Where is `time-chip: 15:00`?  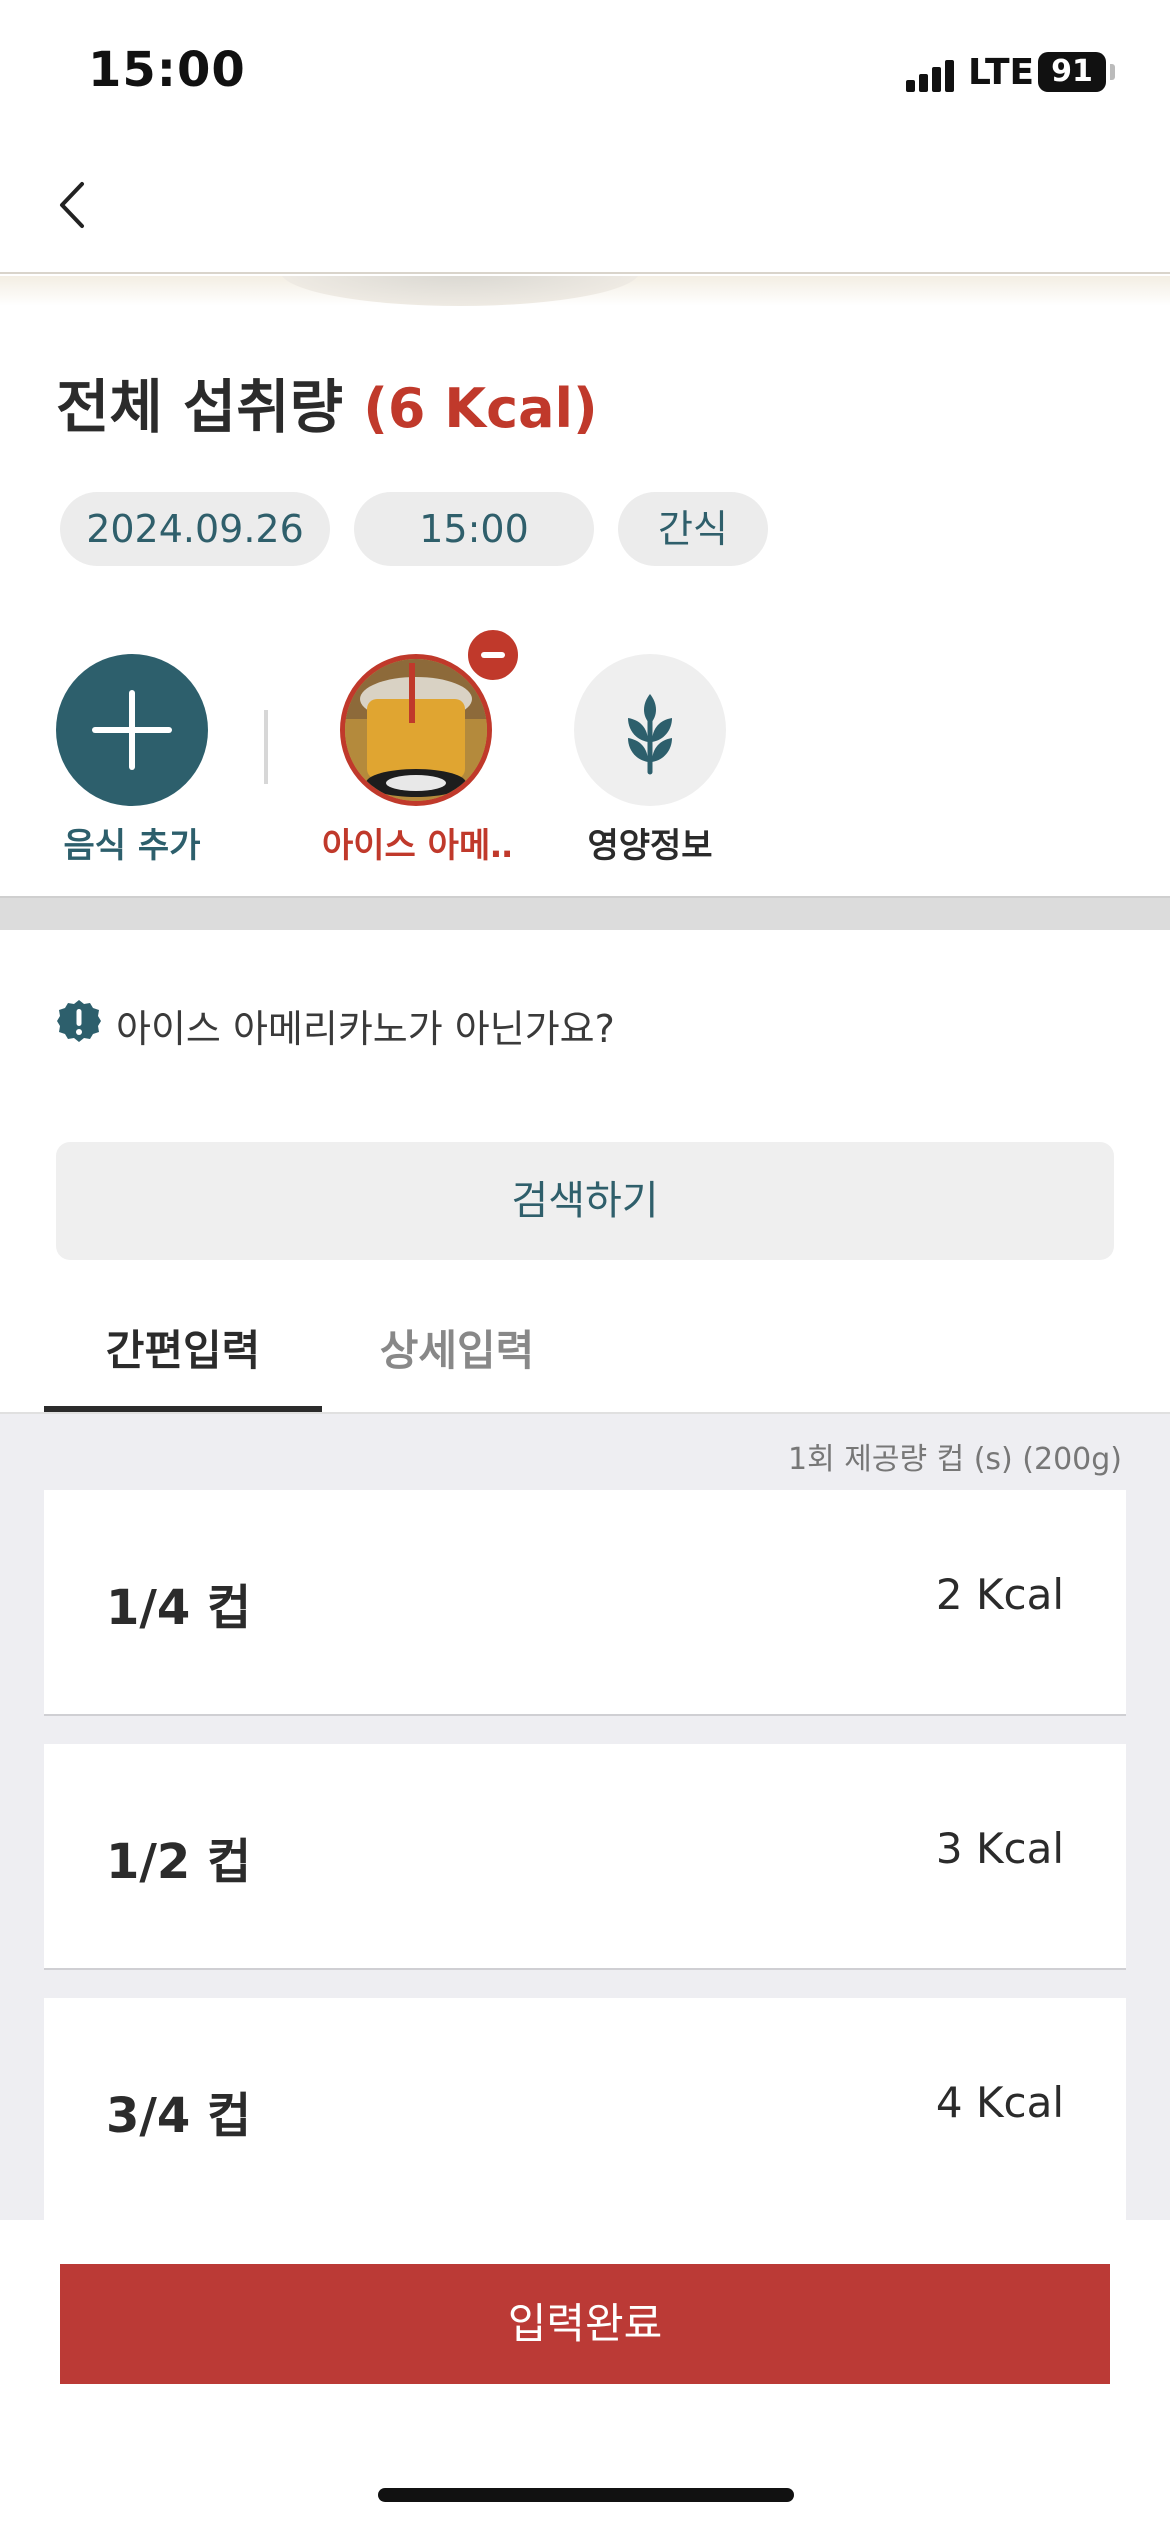 time-chip: 15:00 is located at coordinates (474, 529).